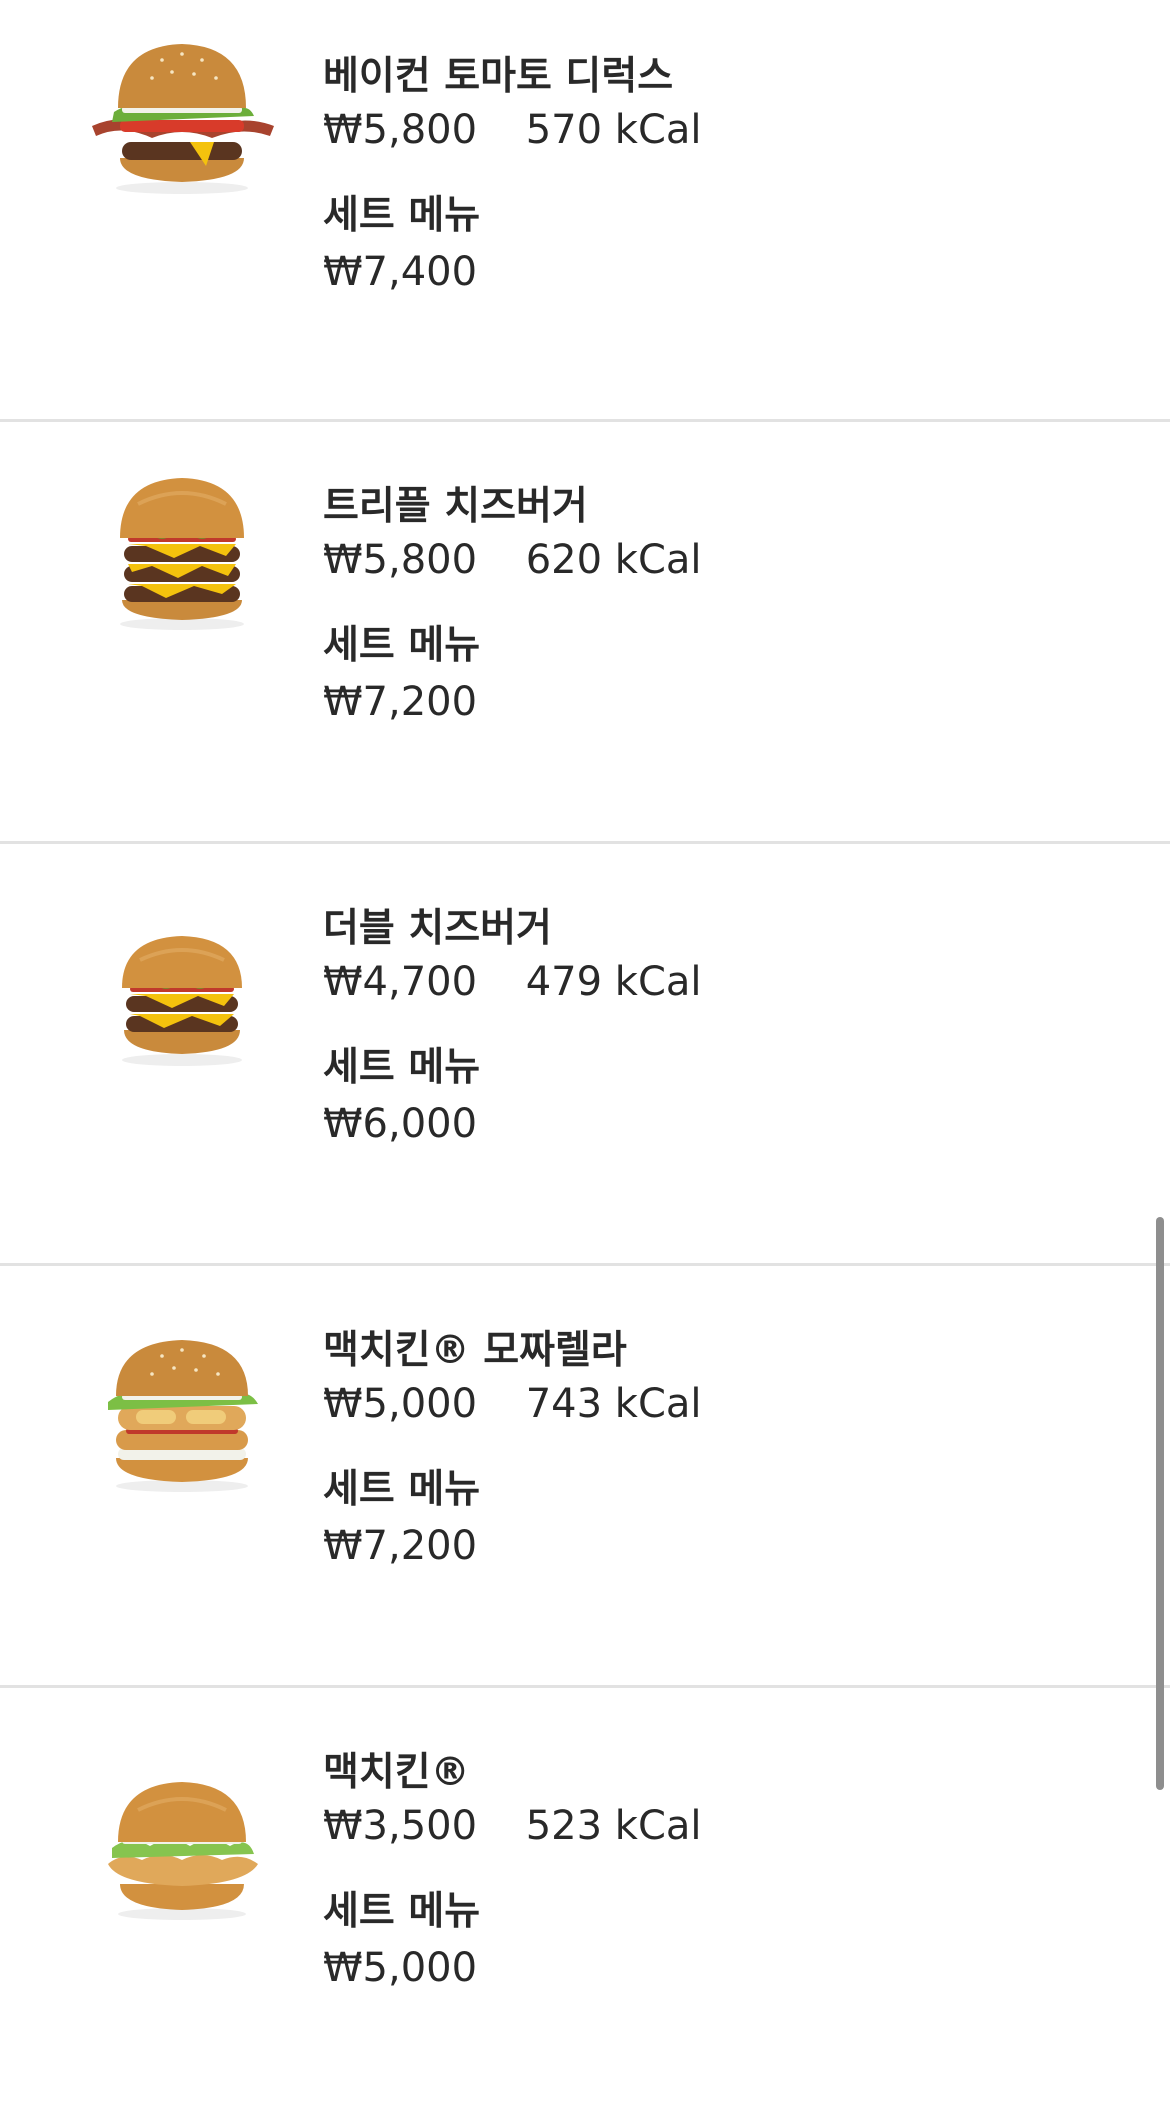 Image resolution: width=1170 pixels, height=2110 pixels. Describe the element at coordinates (512, 1028) in the screenshot. I see `item-info: 더블 치즈버거 ₩4,700 479 kCal 세트 메뉴 ₩6,000` at that location.